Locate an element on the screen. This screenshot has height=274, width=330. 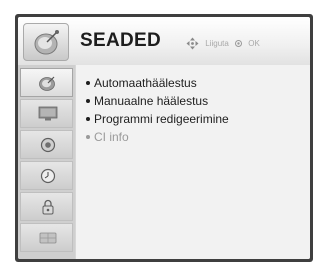
navigation-hints: Liiguta OK is located at coordinates (225, 43).